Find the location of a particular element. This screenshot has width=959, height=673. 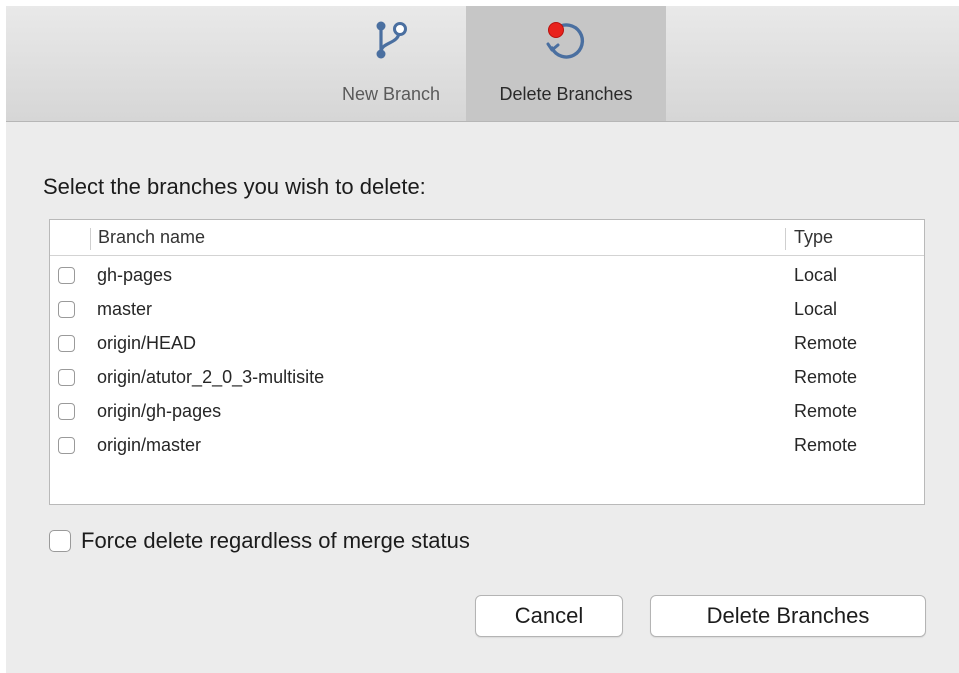

branch-name: origin/HEAD is located at coordinates (147, 343).